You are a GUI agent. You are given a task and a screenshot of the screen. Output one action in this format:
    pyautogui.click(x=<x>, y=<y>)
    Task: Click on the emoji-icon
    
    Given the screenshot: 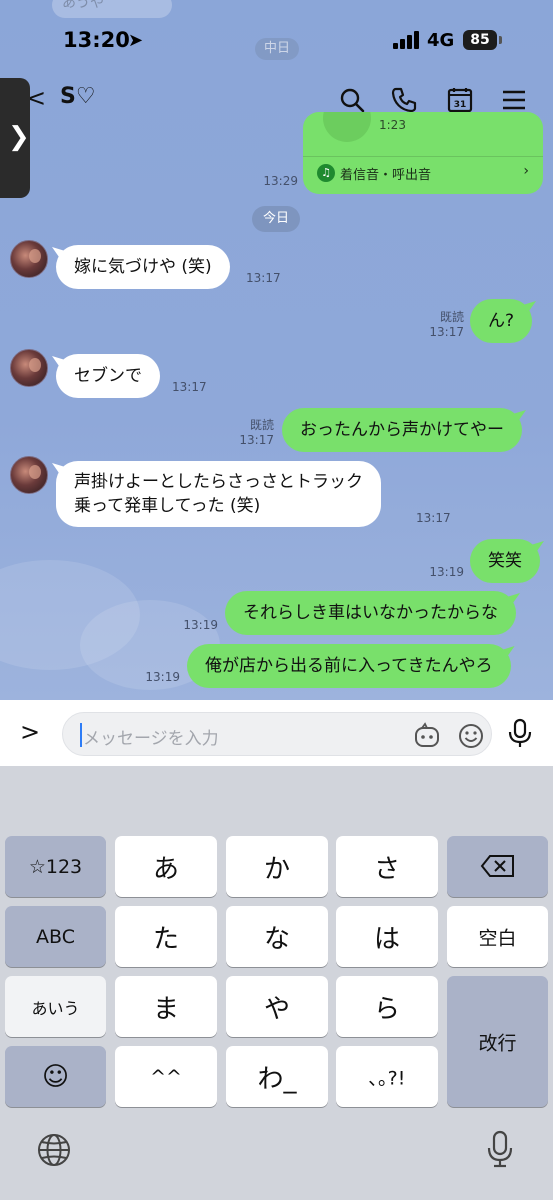 What is the action you would take?
    pyautogui.click(x=471, y=736)
    